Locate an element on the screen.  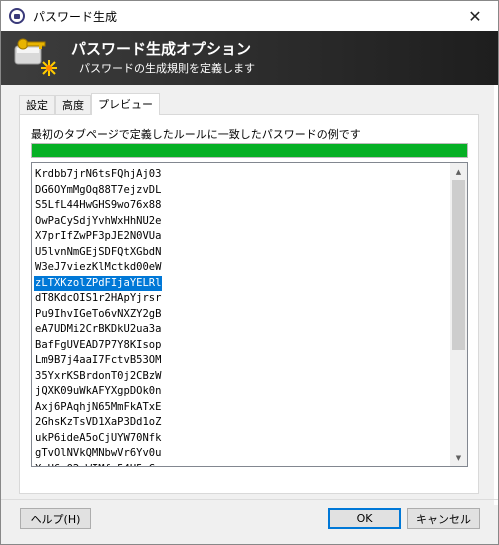
keepass-lock-icon is located at coordinates (17, 16).